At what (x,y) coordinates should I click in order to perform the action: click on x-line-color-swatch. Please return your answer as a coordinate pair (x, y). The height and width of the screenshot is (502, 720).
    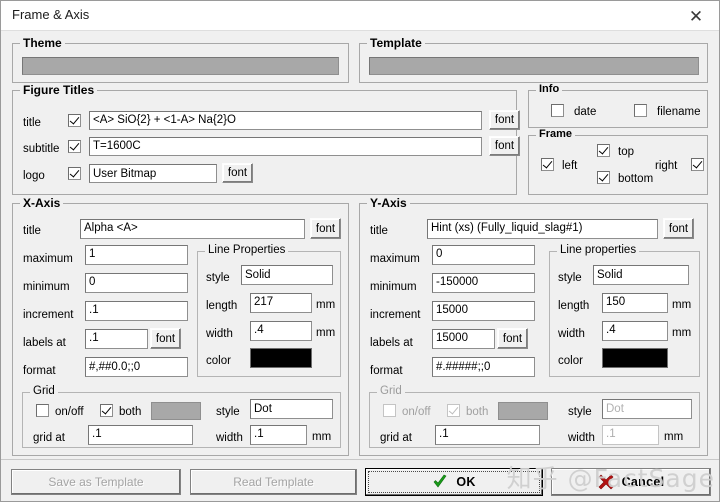
    Looking at the image, I should click on (281, 358).